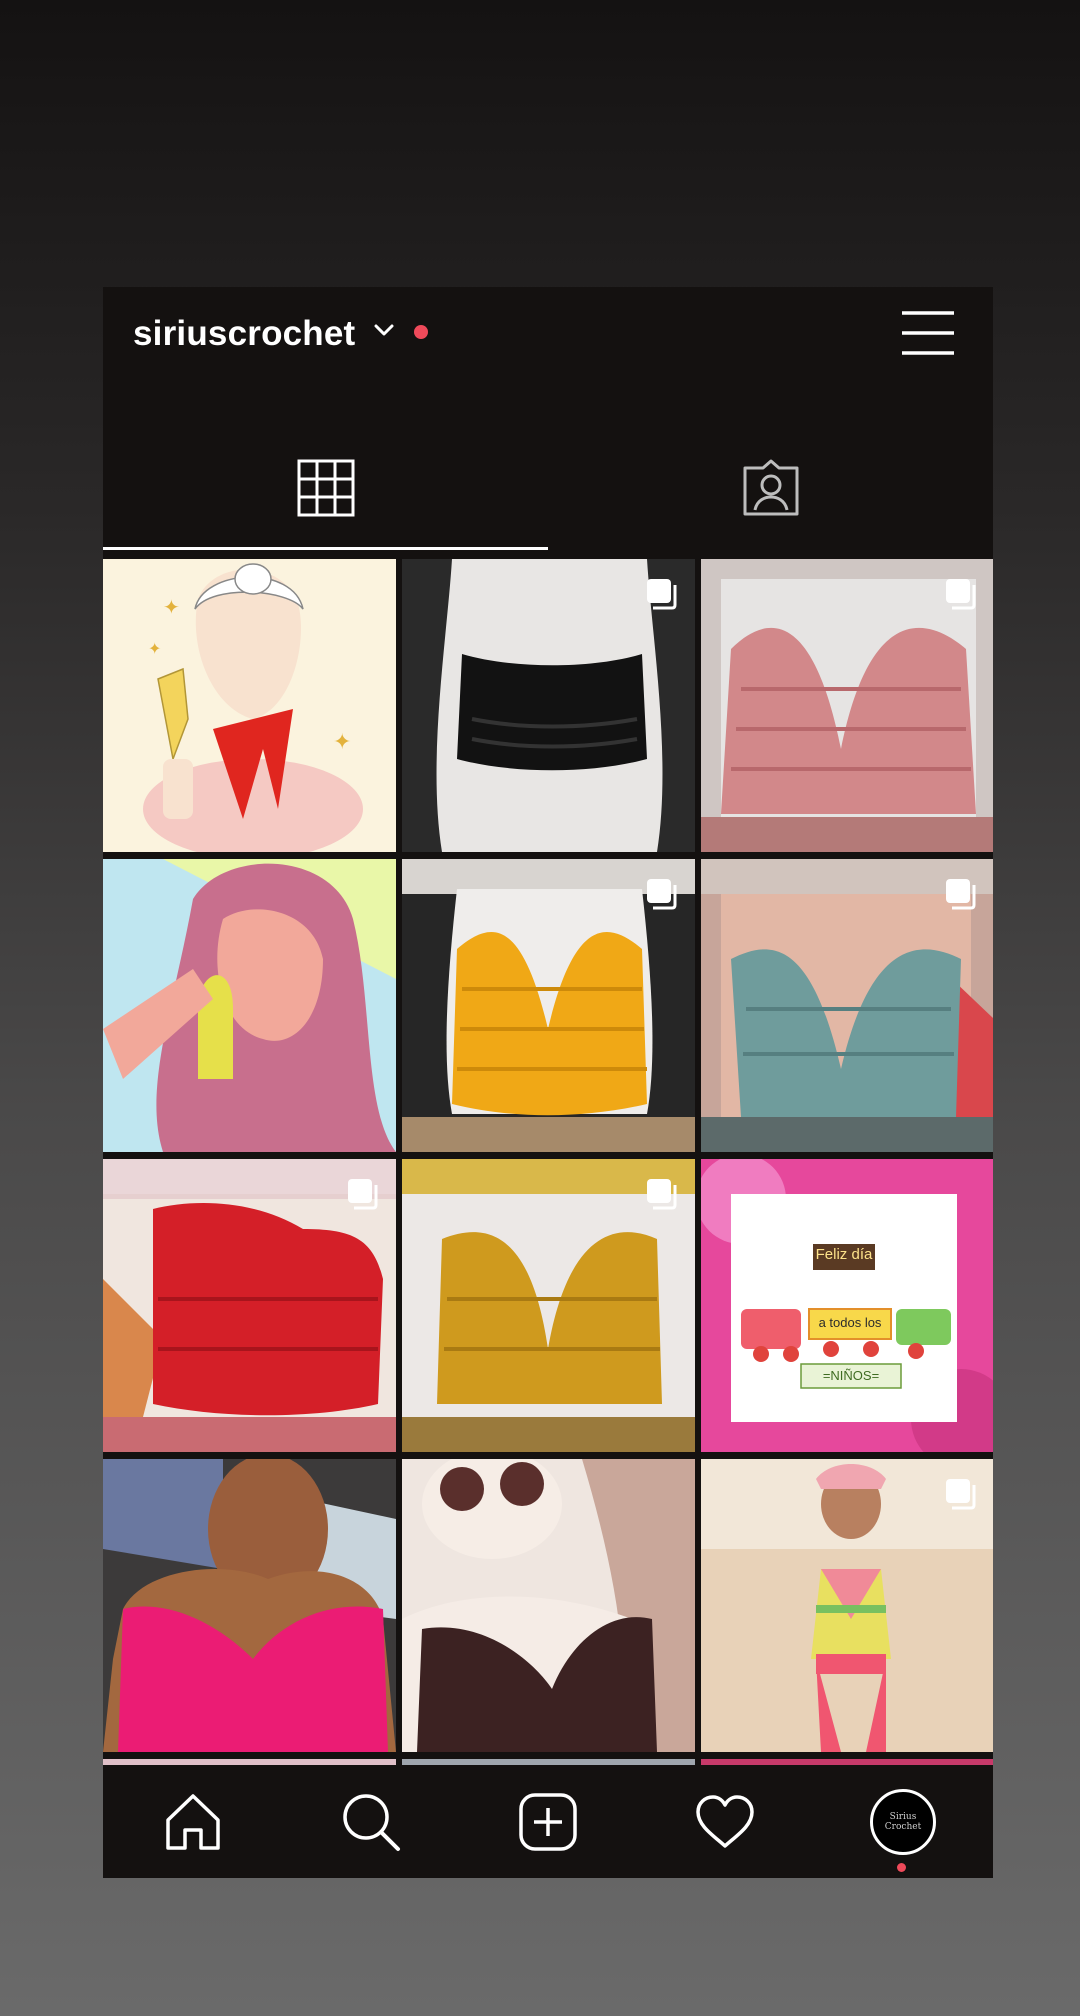 This screenshot has height=2016, width=1080. I want to click on selected-tab-indicator, so click(325, 548).